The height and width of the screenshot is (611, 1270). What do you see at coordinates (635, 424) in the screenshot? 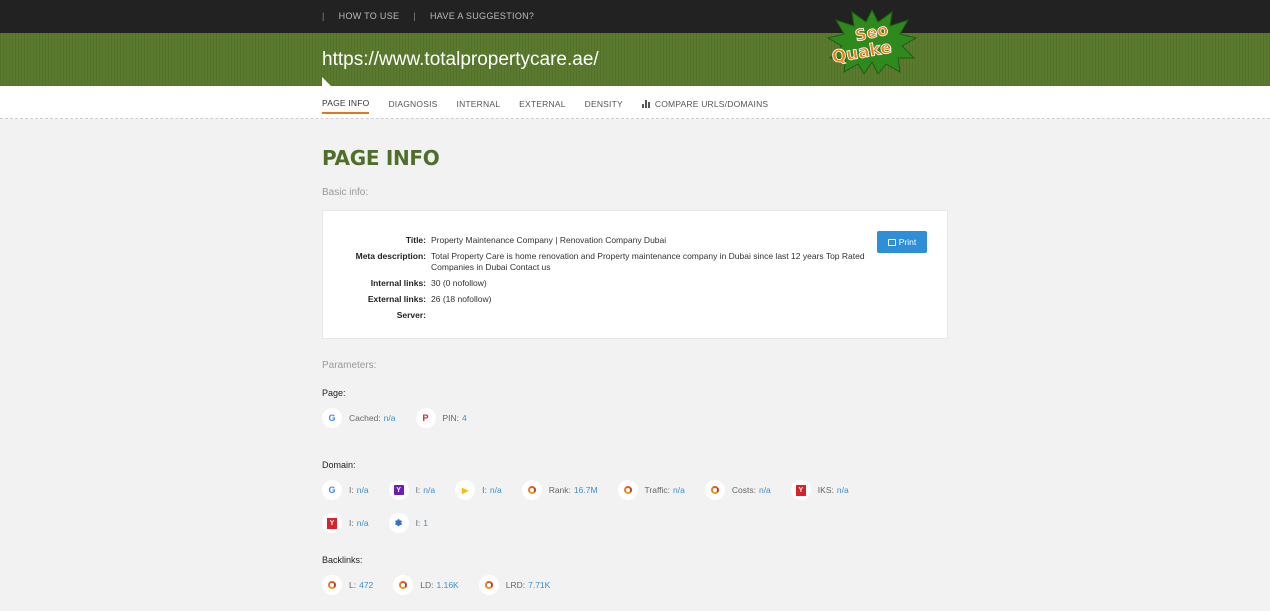
I see `page-metrics: G Cached: n/a P PIN: 4` at bounding box center [635, 424].